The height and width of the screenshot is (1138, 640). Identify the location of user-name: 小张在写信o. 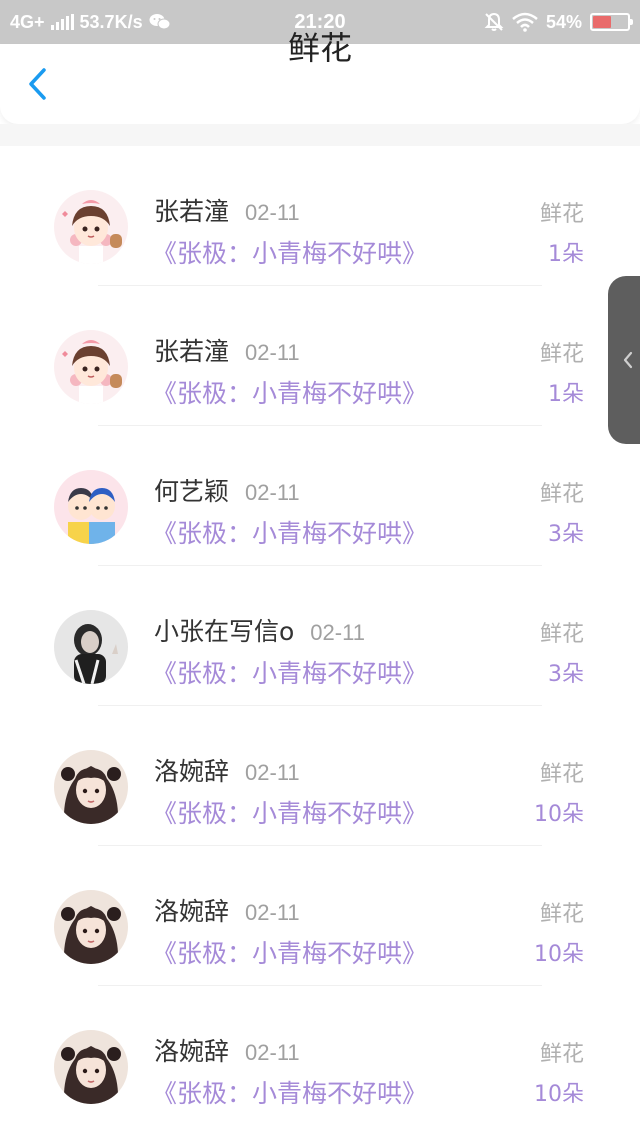
(224, 630).